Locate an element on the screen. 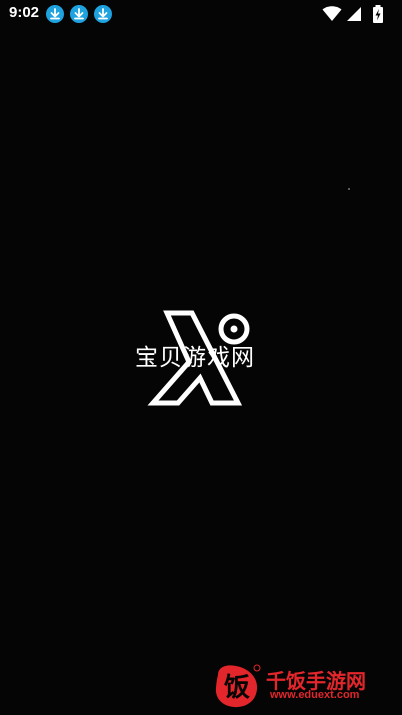 The width and height of the screenshot is (402, 715). signal-icon is located at coordinates (354, 14).